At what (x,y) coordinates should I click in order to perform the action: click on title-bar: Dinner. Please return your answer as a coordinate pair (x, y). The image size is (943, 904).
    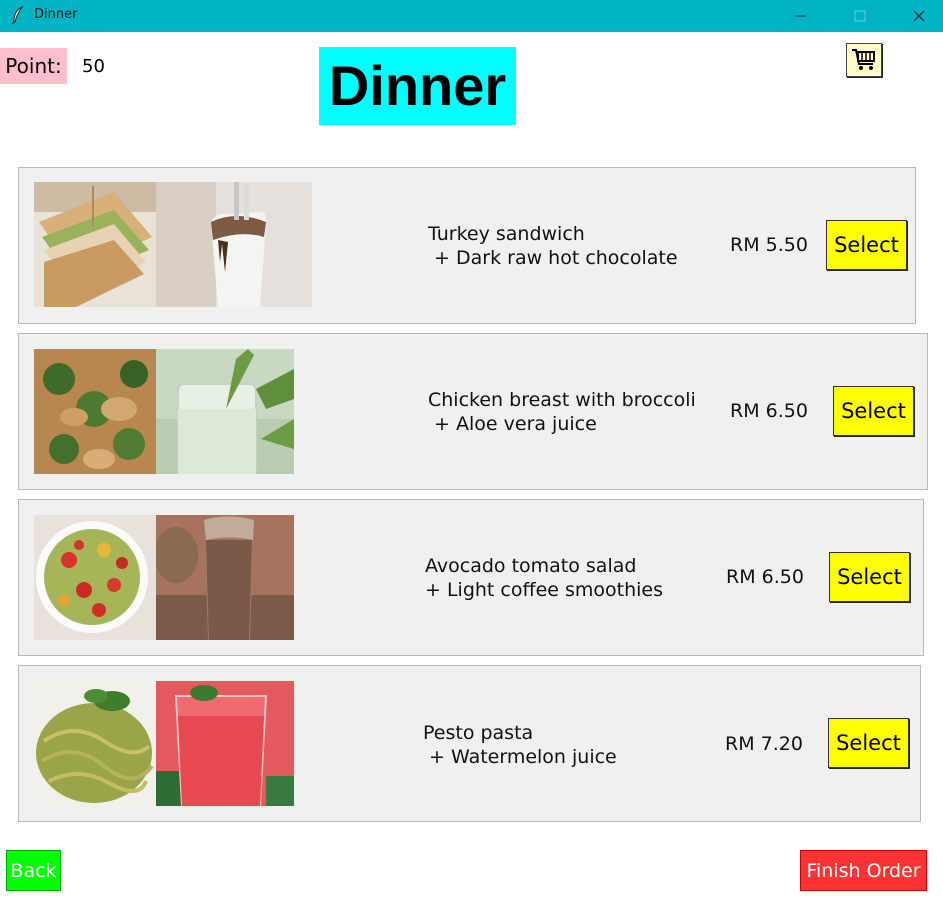
    Looking at the image, I should click on (471, 16).